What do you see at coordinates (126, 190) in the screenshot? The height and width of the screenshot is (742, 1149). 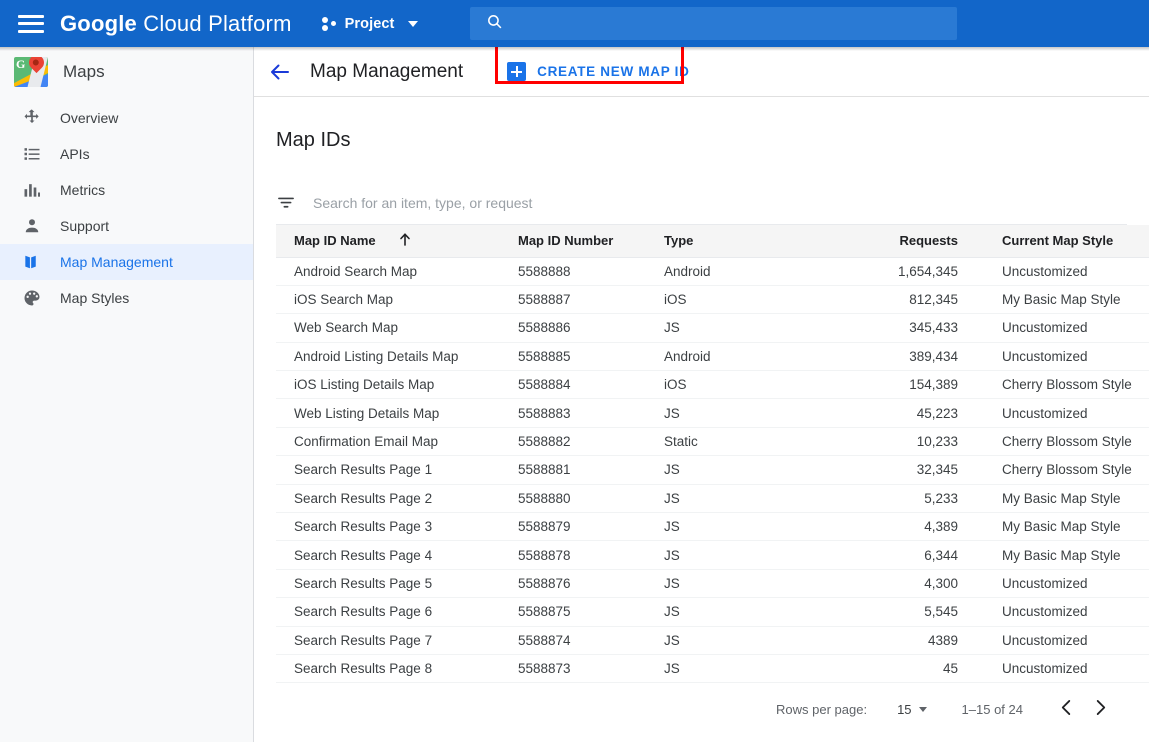 I see `sidebar-item-metrics: Metrics` at bounding box center [126, 190].